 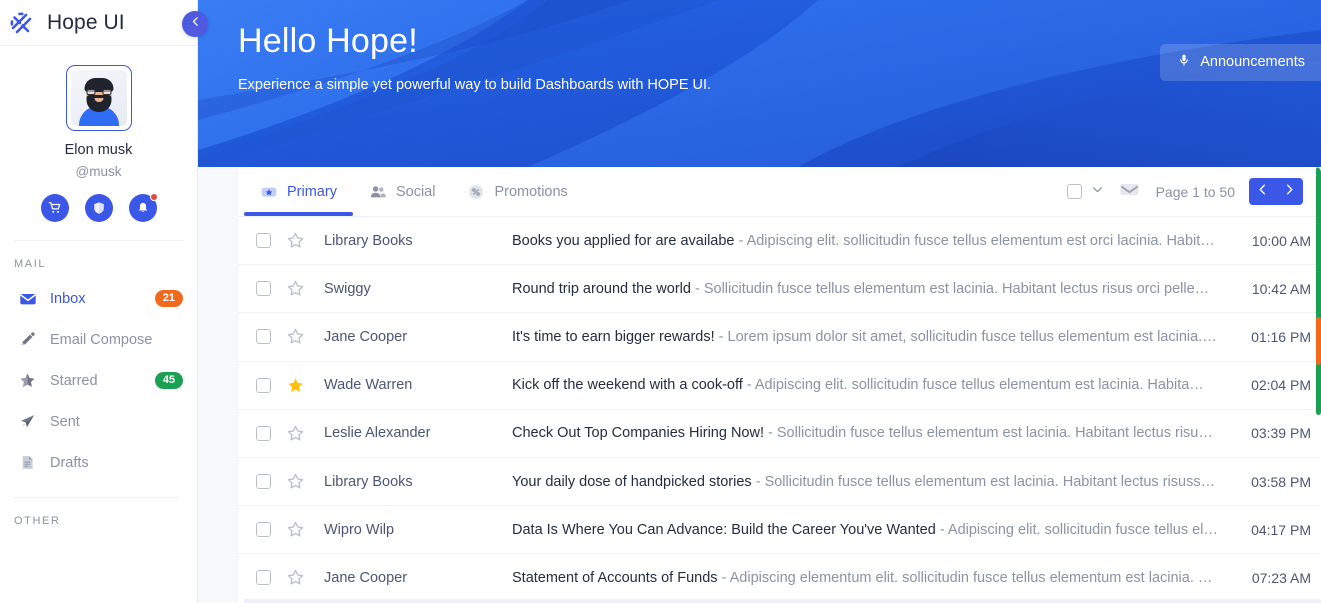 What do you see at coordinates (100, 462) in the screenshot?
I see `sidebar-item-drafts: Drafts` at bounding box center [100, 462].